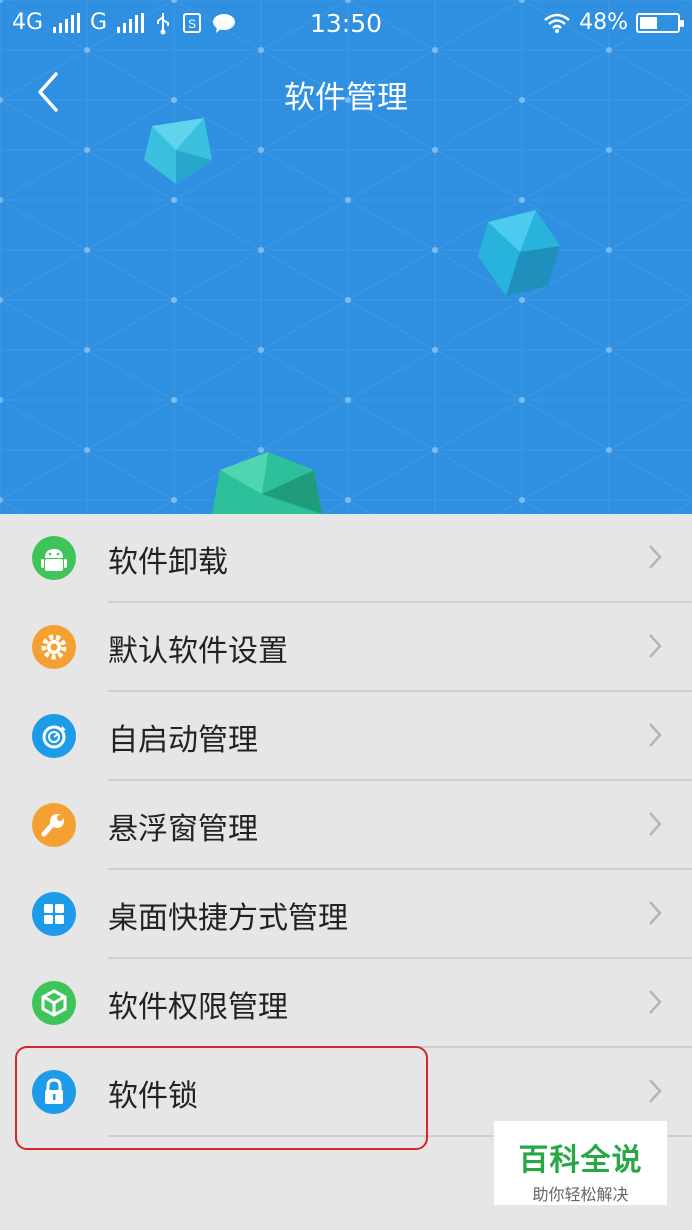  I want to click on menu-item-label: 软件权限管理, so click(198, 1007).